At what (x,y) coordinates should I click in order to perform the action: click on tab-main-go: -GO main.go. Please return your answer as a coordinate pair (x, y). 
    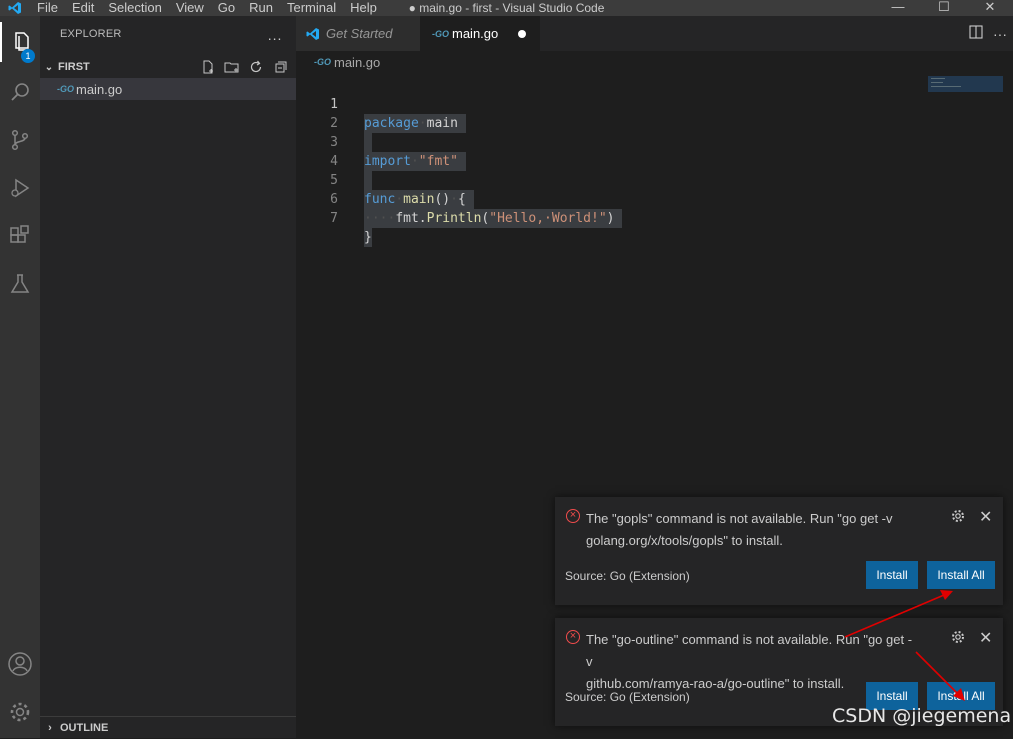
    Looking at the image, I should click on (480, 33).